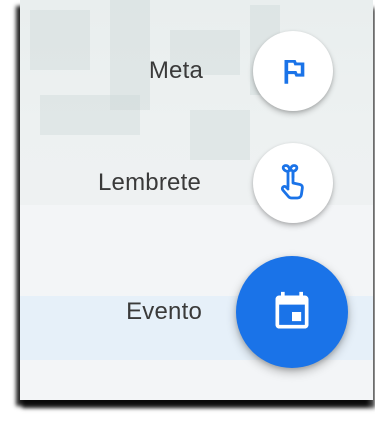 This screenshot has height=425, width=375. I want to click on lembrete-button, so click(293, 183).